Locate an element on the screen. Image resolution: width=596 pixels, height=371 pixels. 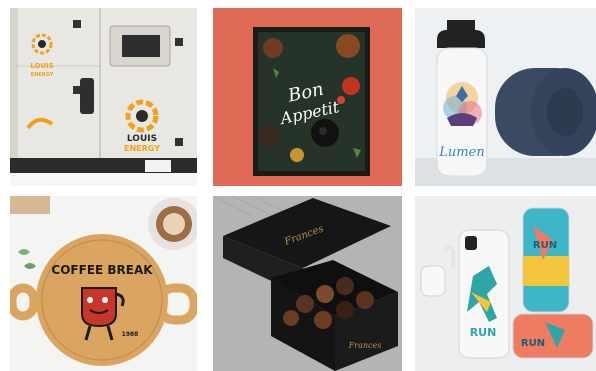
generator-brand-line2: ENERGY is located at coordinates (42, 75).